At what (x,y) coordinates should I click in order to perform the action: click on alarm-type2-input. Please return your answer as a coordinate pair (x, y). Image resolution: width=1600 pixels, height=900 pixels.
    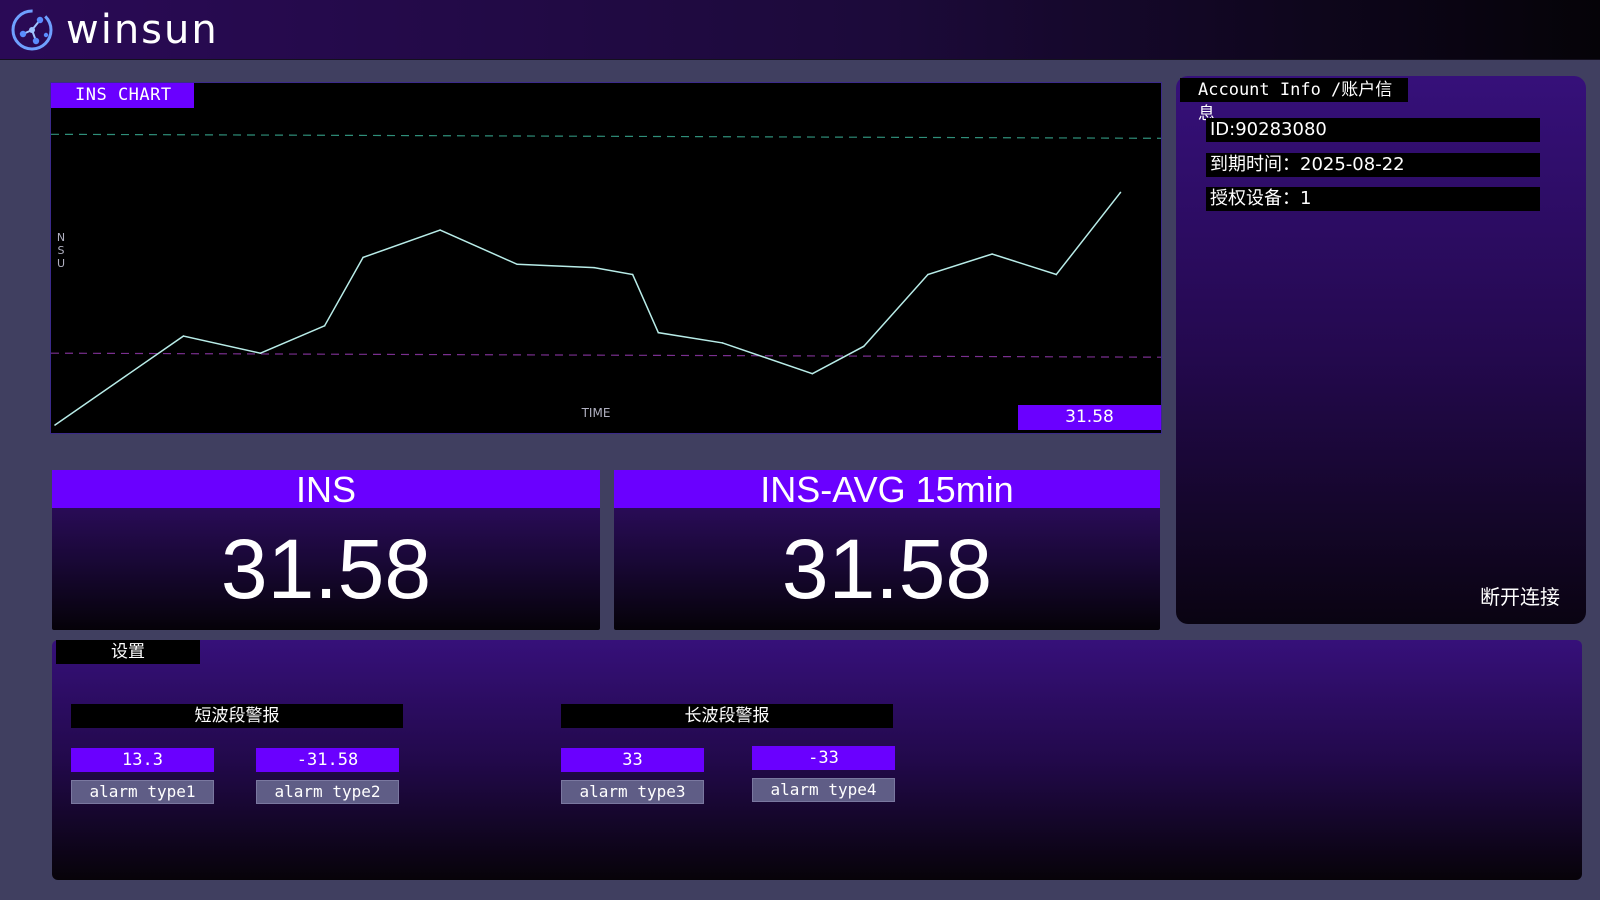
    Looking at the image, I should click on (327, 760).